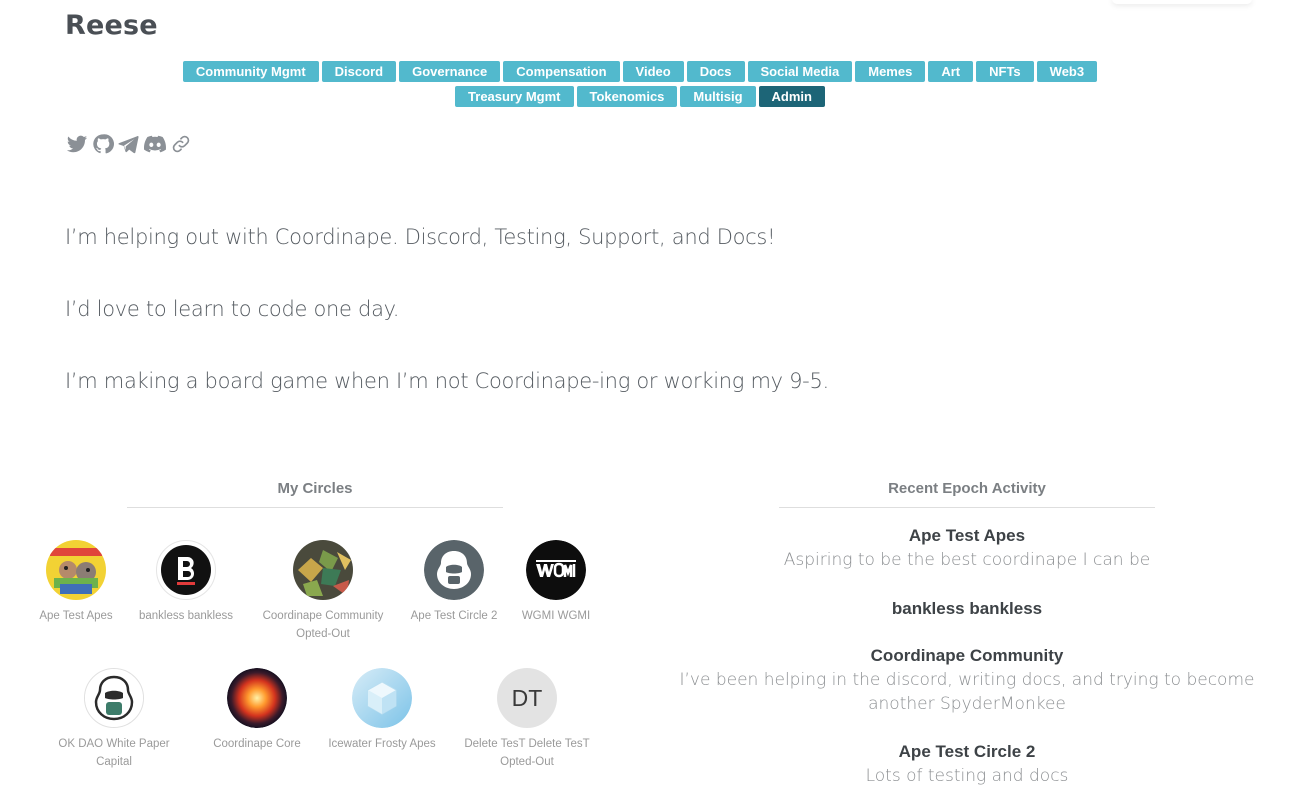 The height and width of the screenshot is (792, 1290). Describe the element at coordinates (323, 616) in the screenshot. I see `circle-name: Coordinape Community` at that location.